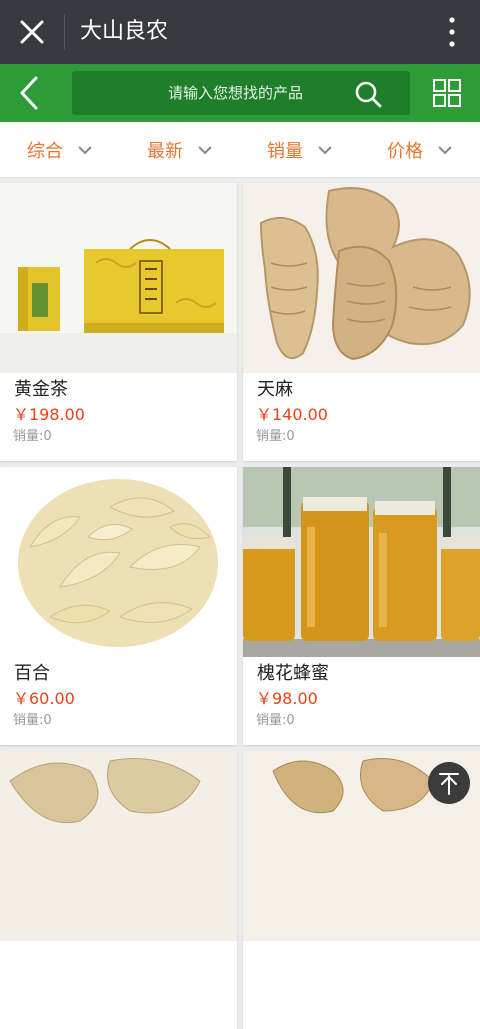 The image size is (480, 1029). What do you see at coordinates (240, 32) in the screenshot?
I see `top-bar: 大山良农` at bounding box center [240, 32].